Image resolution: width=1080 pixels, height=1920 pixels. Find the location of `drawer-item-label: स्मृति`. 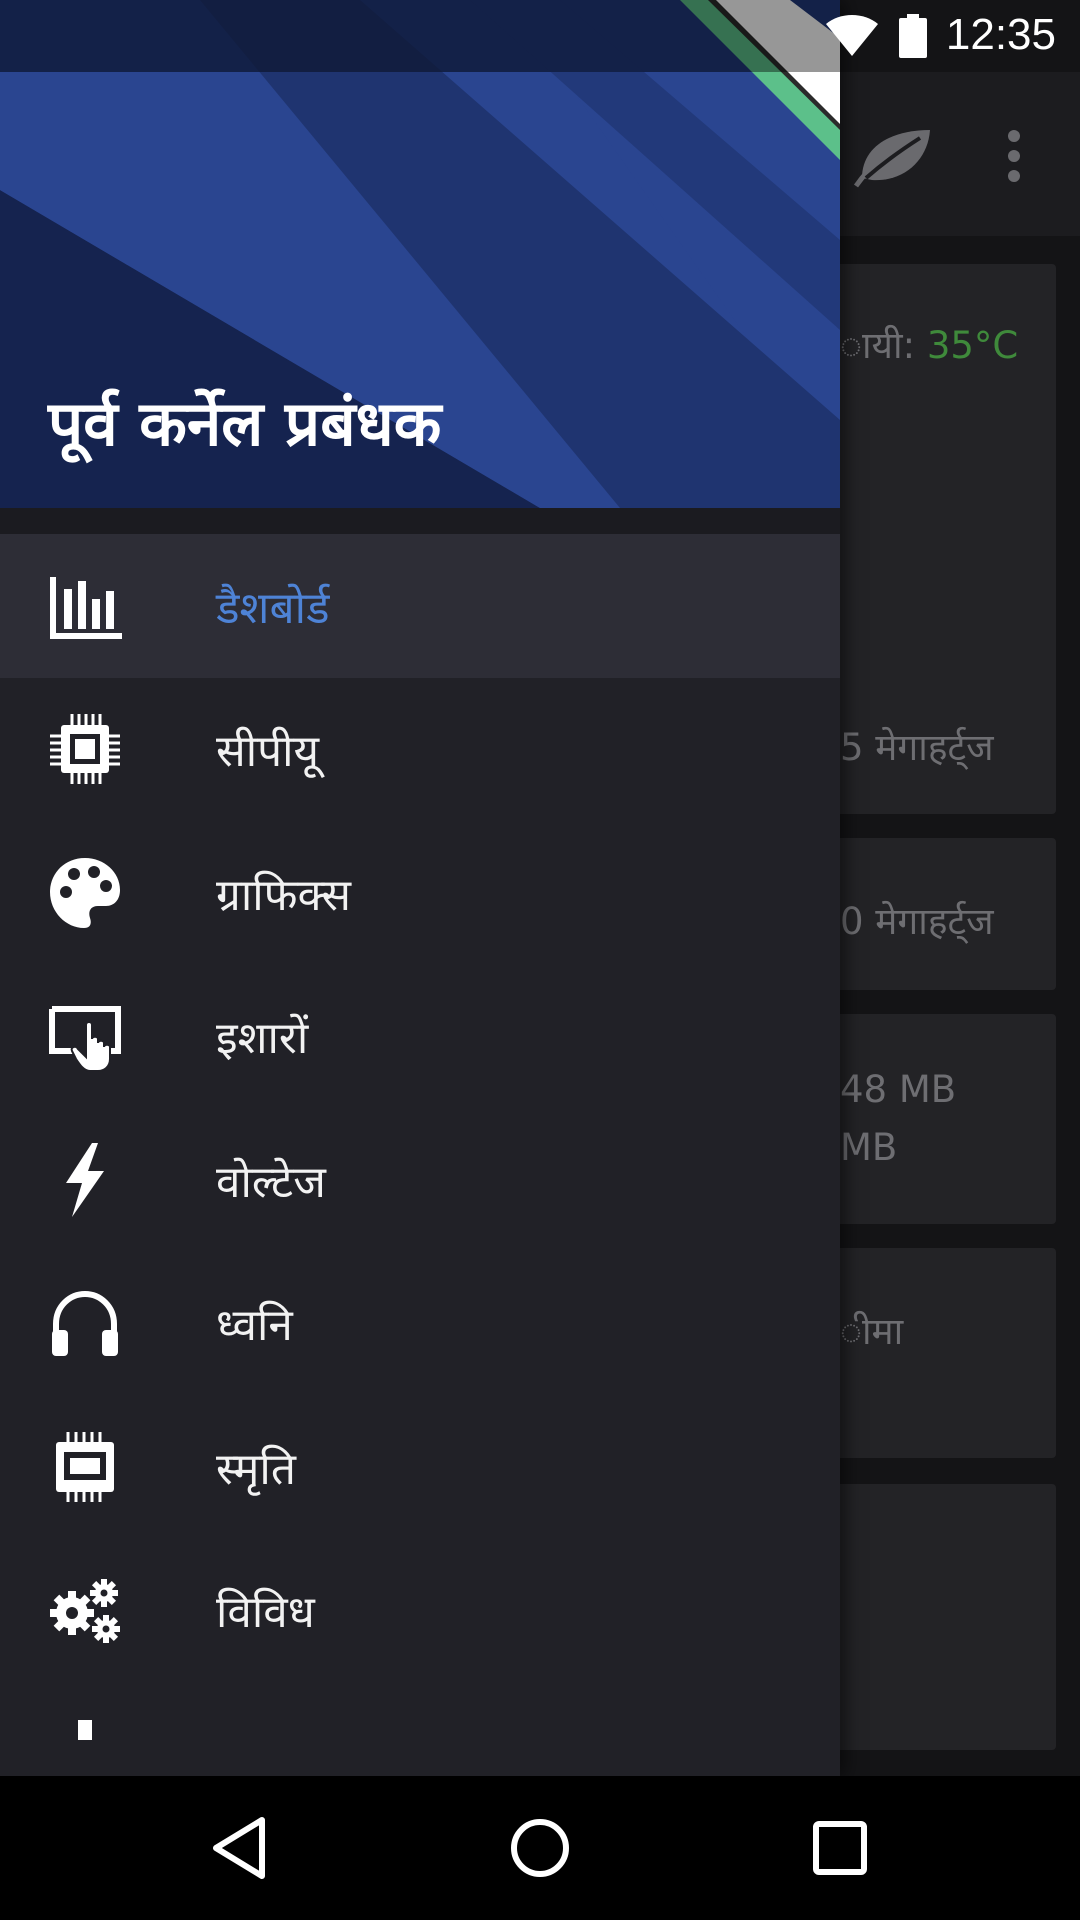

drawer-item-label: स्मृति is located at coordinates (256, 1469).